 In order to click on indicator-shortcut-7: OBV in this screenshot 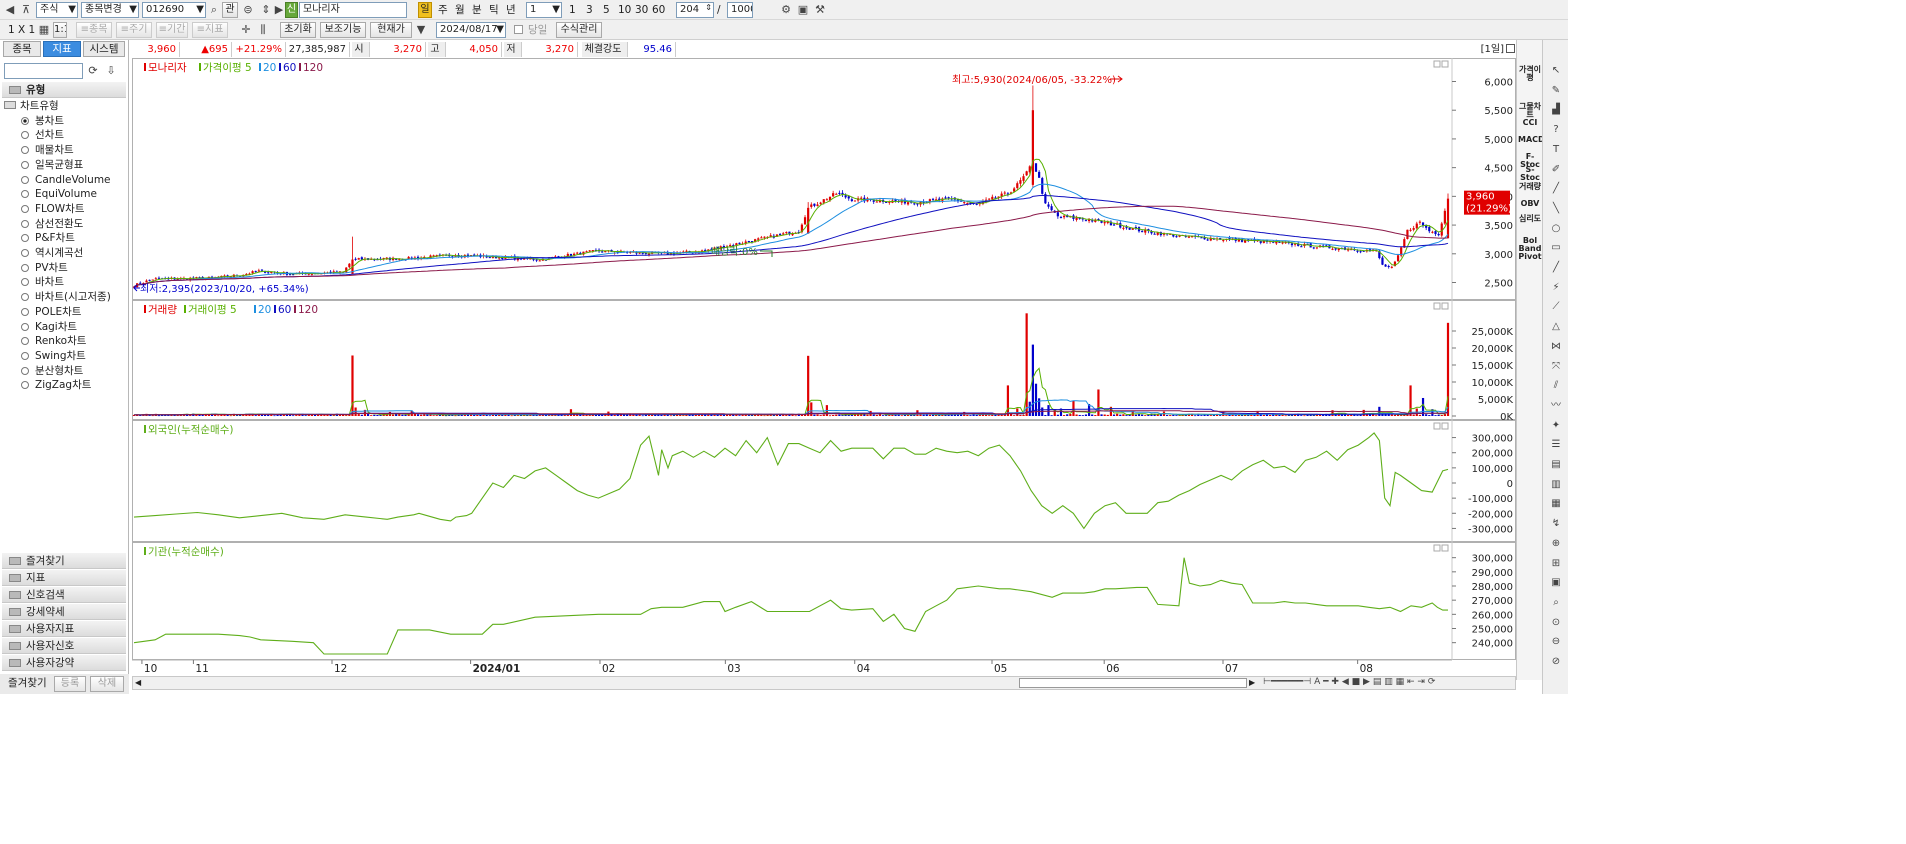, I will do `click(1530, 204)`.